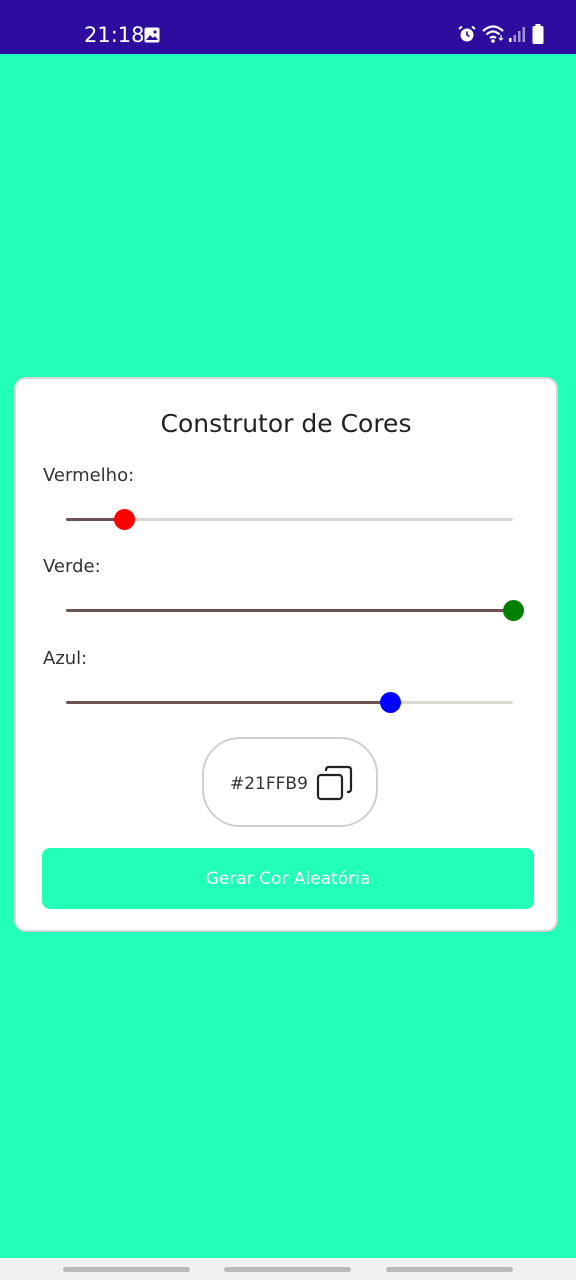 Image resolution: width=576 pixels, height=1280 pixels. What do you see at coordinates (288, 878) in the screenshot?
I see `random-color-button: Gerar Cor Aleatória` at bounding box center [288, 878].